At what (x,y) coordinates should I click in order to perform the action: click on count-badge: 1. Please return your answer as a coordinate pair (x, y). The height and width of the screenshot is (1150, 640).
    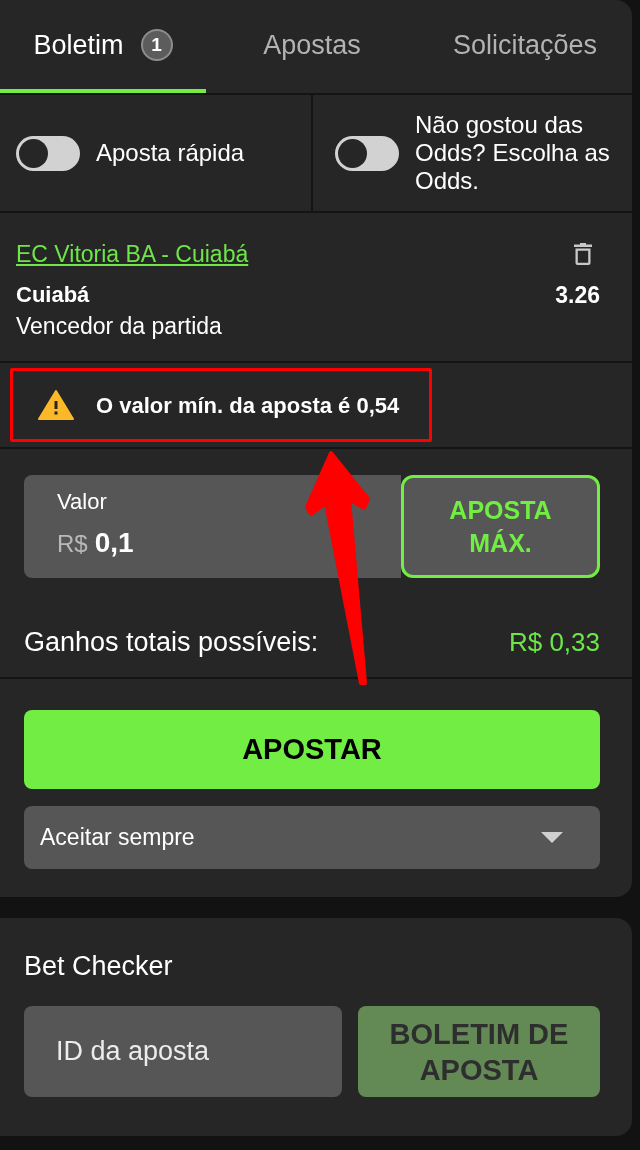
    Looking at the image, I should click on (156, 44).